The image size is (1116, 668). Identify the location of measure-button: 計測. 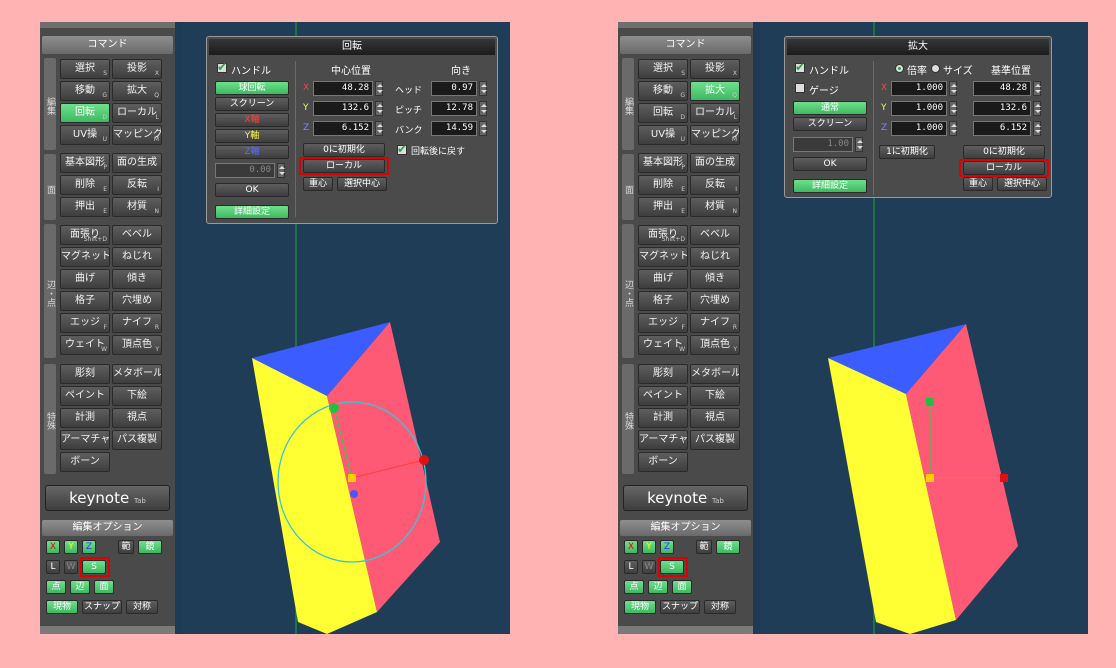
(663, 418).